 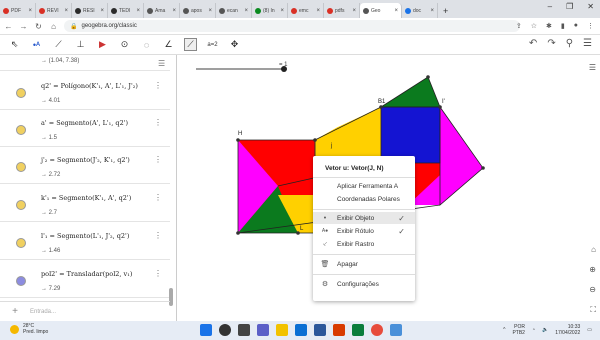 I want to click on algebra-item: k'₁ = Segmento(K'₁, A', q2') ⋮ → 2.7, so click(x=85, y=203).